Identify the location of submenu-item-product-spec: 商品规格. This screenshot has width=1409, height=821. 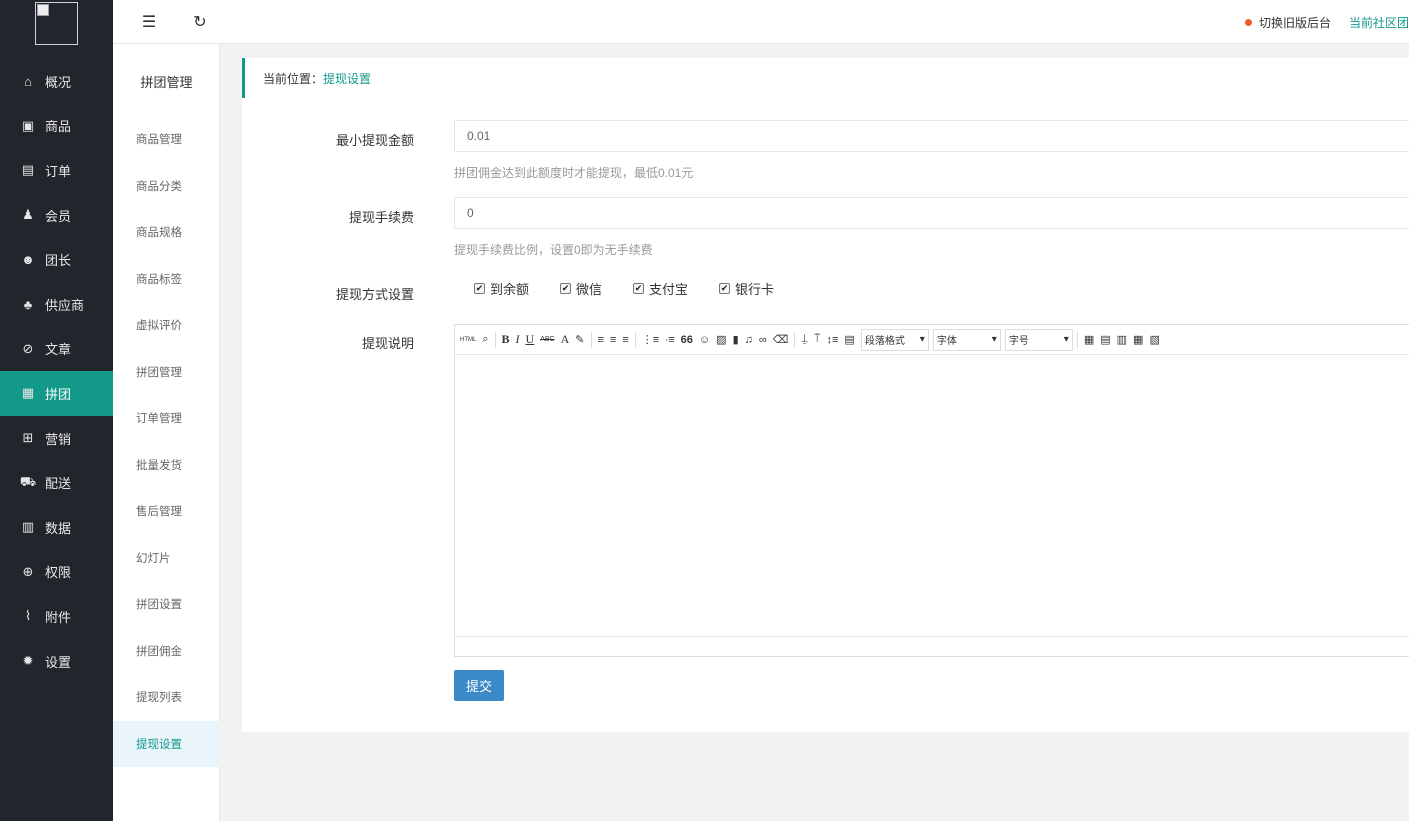
(166, 232).